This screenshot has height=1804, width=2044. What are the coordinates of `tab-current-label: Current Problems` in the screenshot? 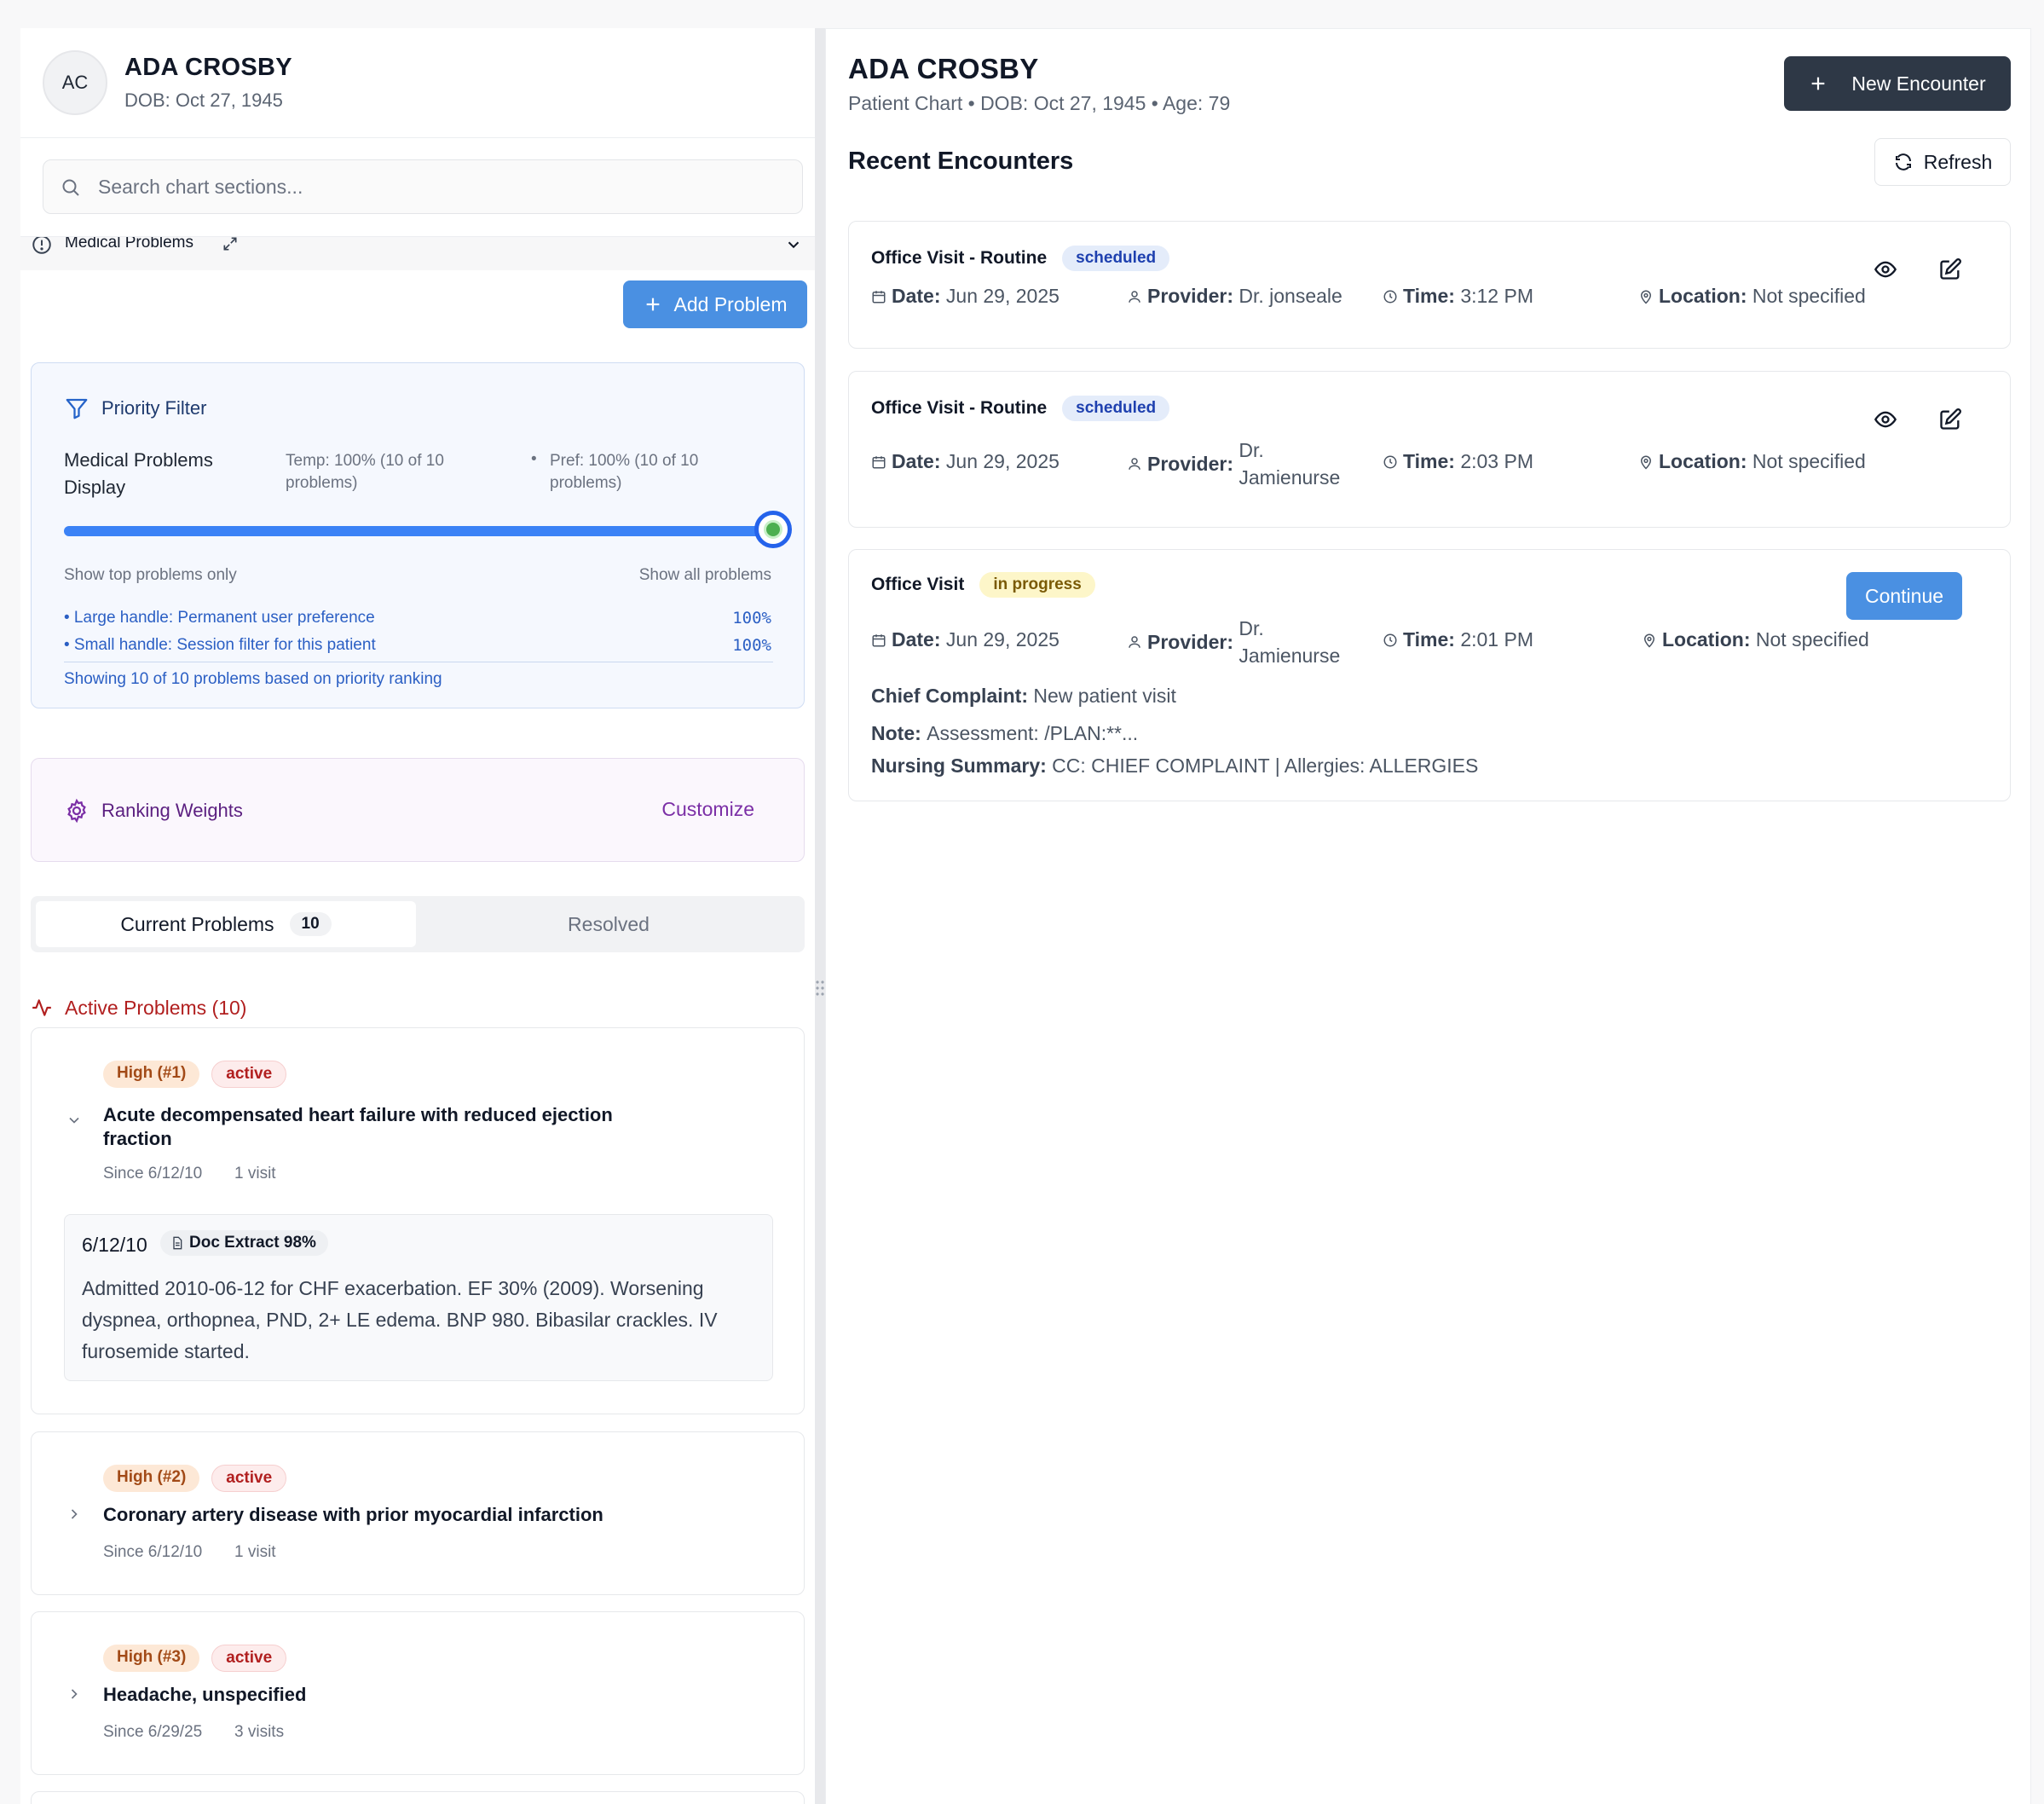 It's located at (197, 924).